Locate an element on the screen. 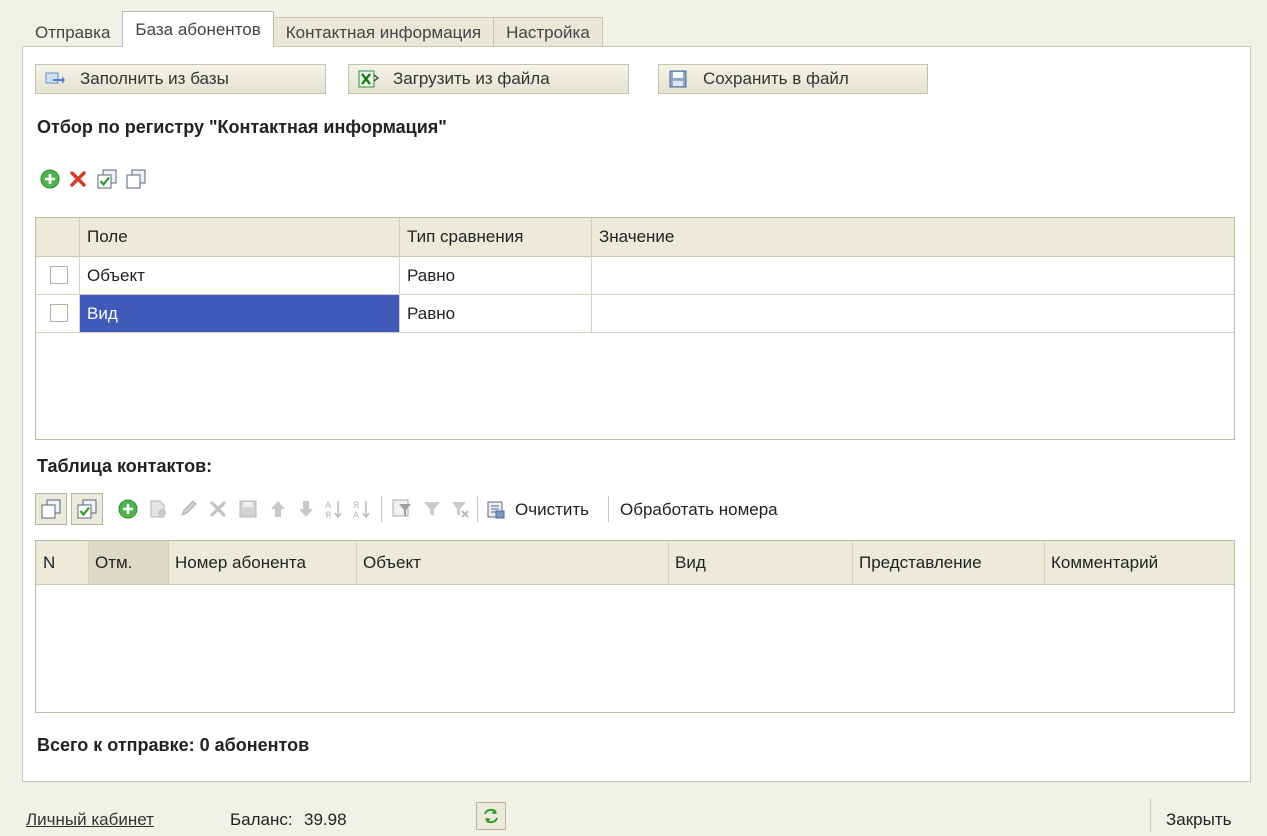 This screenshot has width=1267, height=836. edit-contact-button is located at coordinates (188, 509).